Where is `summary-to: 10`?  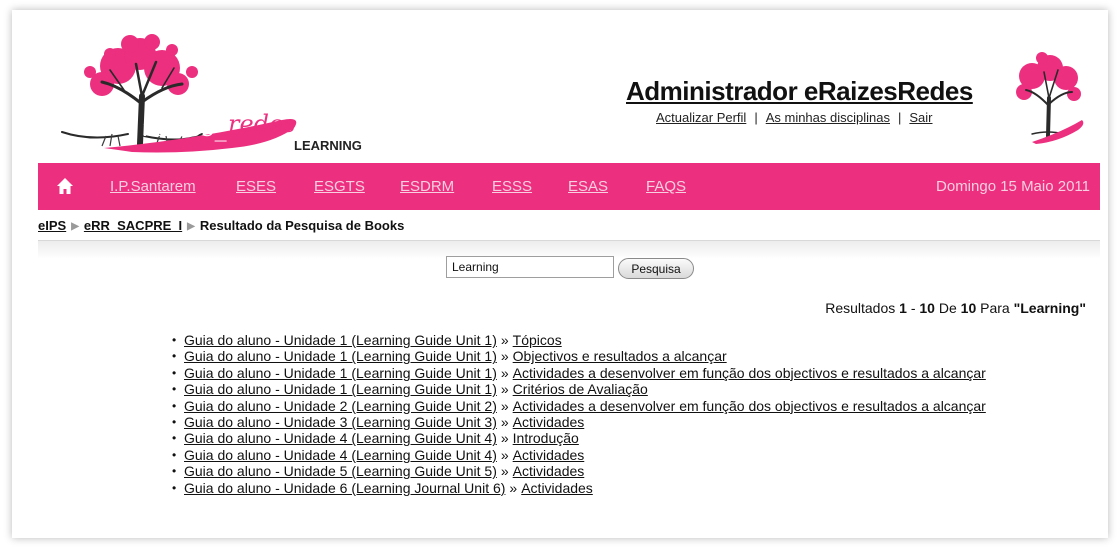 summary-to: 10 is located at coordinates (927, 308).